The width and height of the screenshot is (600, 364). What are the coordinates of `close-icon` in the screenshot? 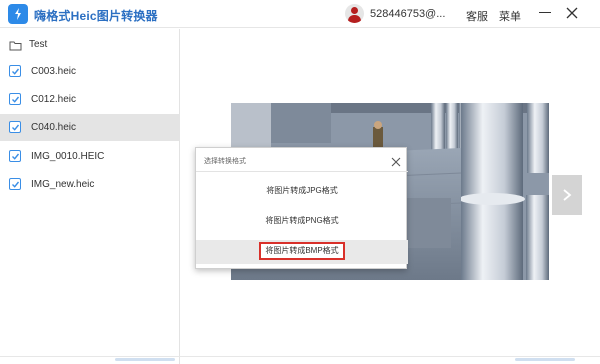 It's located at (572, 13).